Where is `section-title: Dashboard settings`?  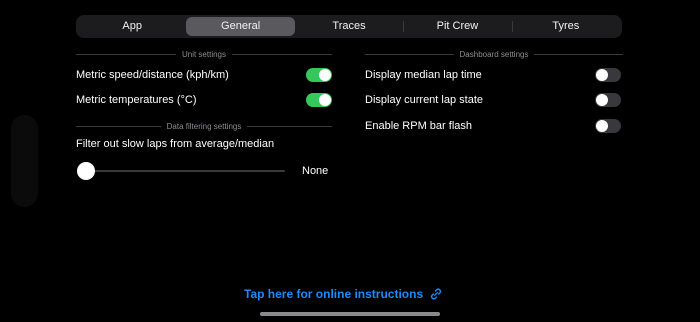
section-title: Dashboard settings is located at coordinates (494, 54).